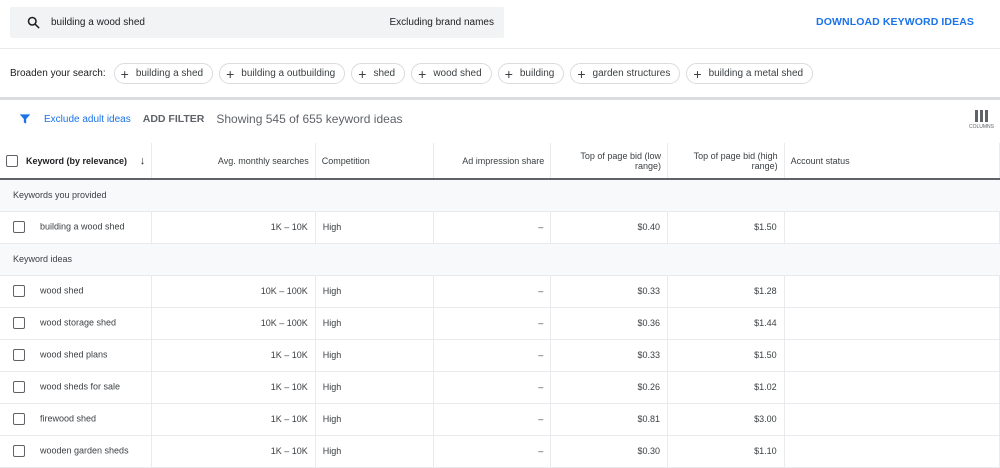 The width and height of the screenshot is (1000, 468). What do you see at coordinates (726, 161) in the screenshot?
I see `column-header: Top of page bid (high range)` at bounding box center [726, 161].